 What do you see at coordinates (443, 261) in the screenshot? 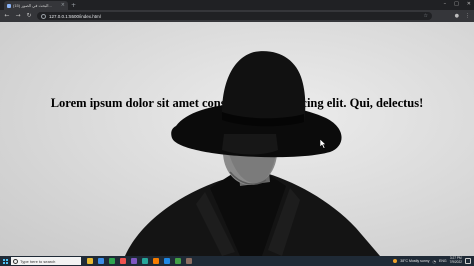
I see `language-indicator: ENG` at bounding box center [443, 261].